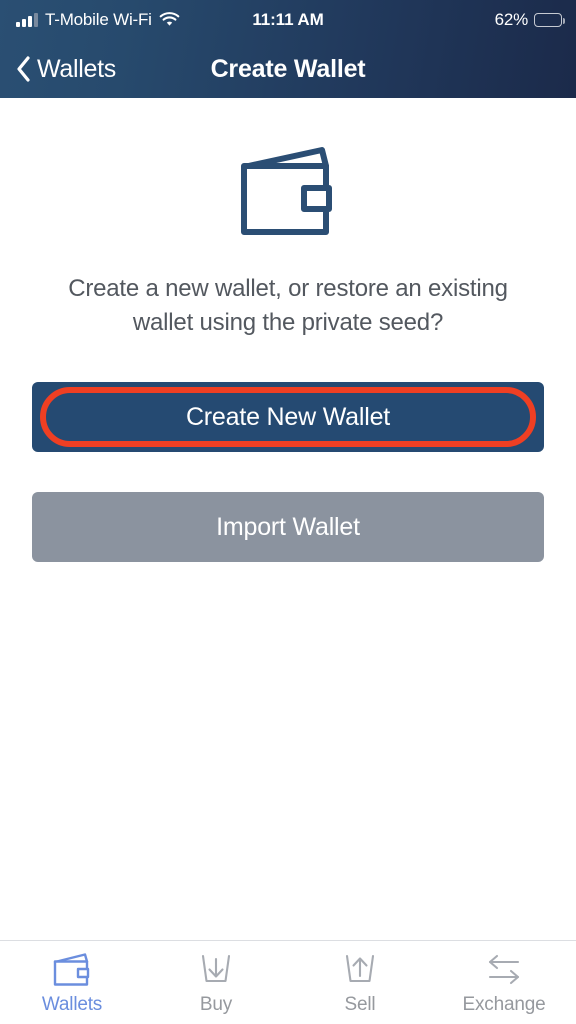  Describe the element at coordinates (216, 1004) in the screenshot. I see `tab-buy-label: Buy` at that location.